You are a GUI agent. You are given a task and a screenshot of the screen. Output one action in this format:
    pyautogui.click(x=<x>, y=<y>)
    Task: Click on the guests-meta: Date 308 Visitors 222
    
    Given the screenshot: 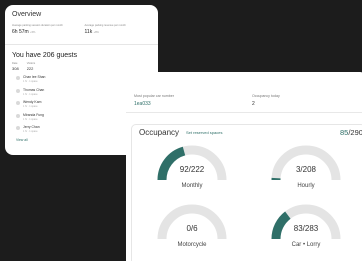 What is the action you would take?
    pyautogui.click(x=81, y=66)
    